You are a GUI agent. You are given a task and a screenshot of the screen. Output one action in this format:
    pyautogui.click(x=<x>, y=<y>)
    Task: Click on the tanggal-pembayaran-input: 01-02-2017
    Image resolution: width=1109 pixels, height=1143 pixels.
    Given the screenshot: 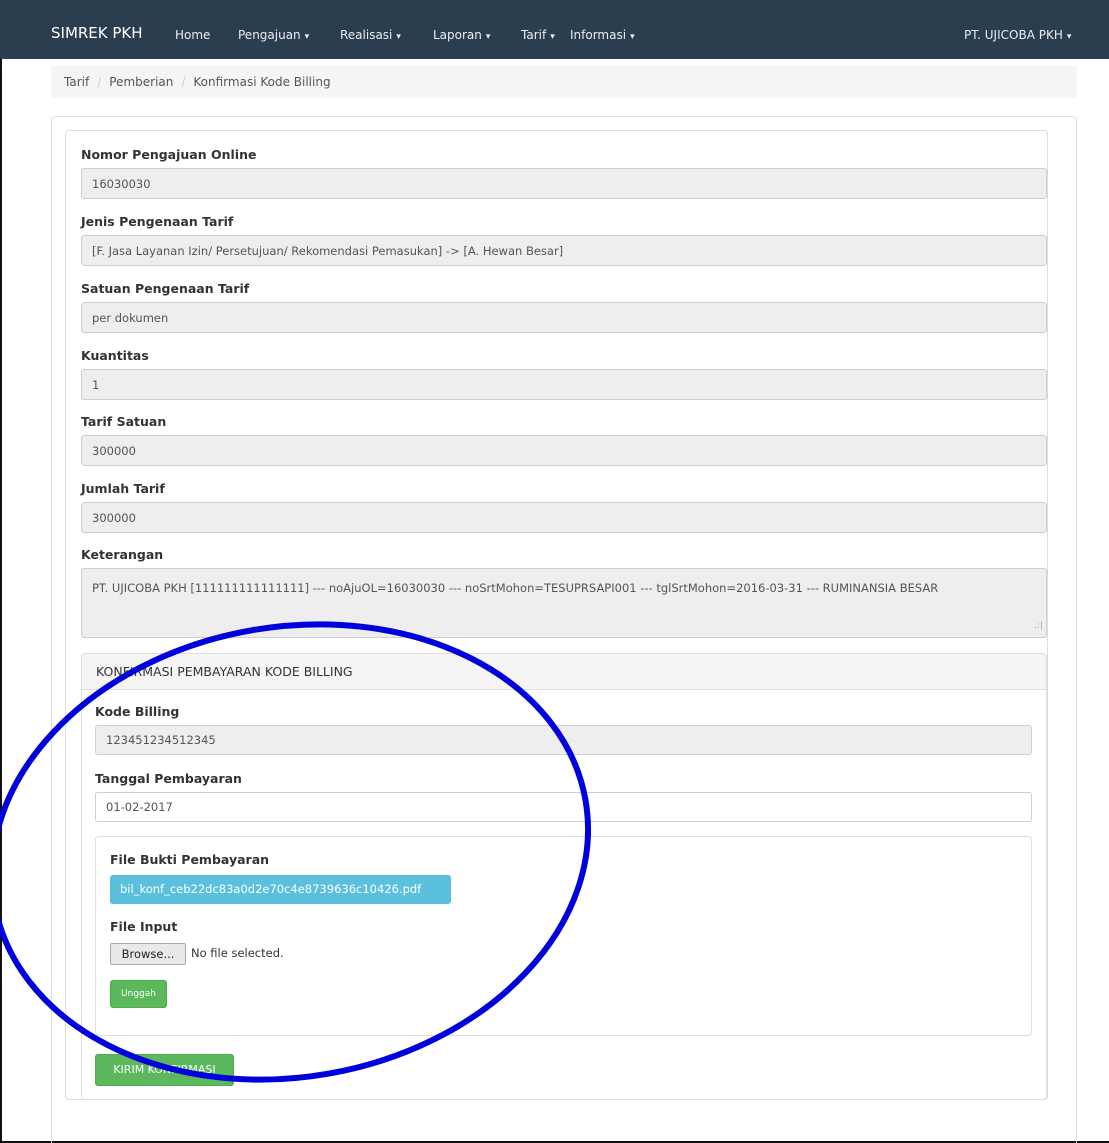 What is the action you would take?
    pyautogui.click(x=563, y=807)
    